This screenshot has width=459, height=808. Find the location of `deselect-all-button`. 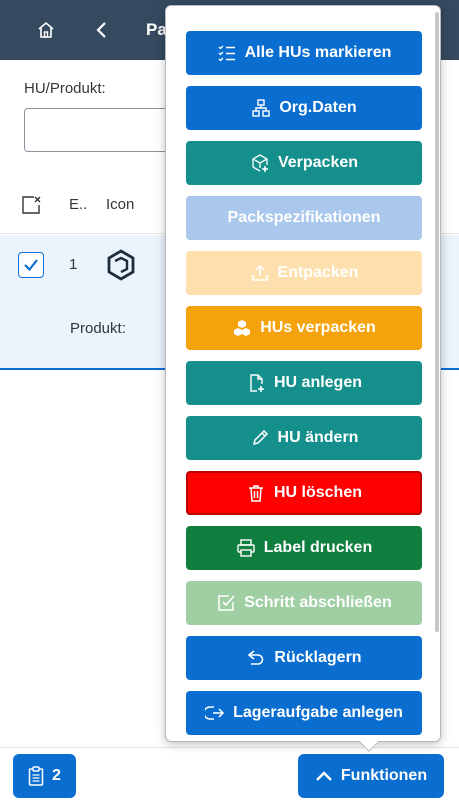

deselect-all-button is located at coordinates (31, 207).